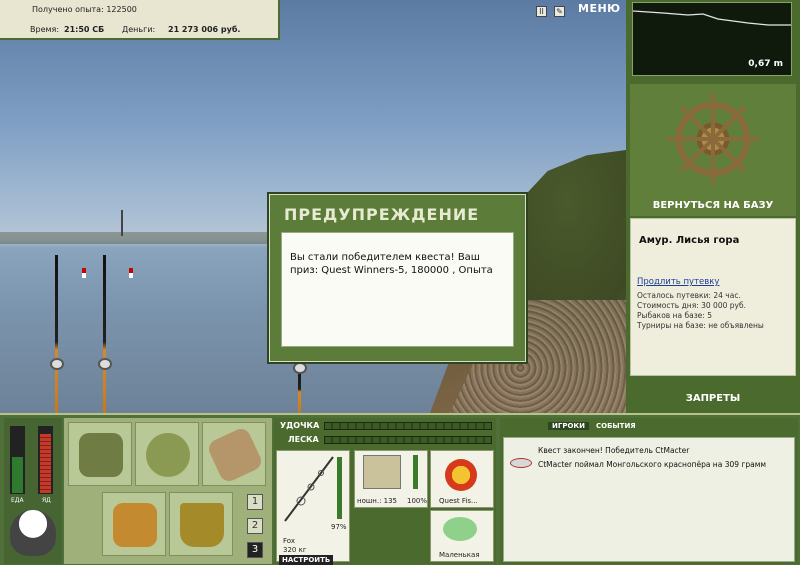 The width and height of the screenshot is (800, 565). Describe the element at coordinates (17, 460) in the screenshot. I see `food-meter` at that location.